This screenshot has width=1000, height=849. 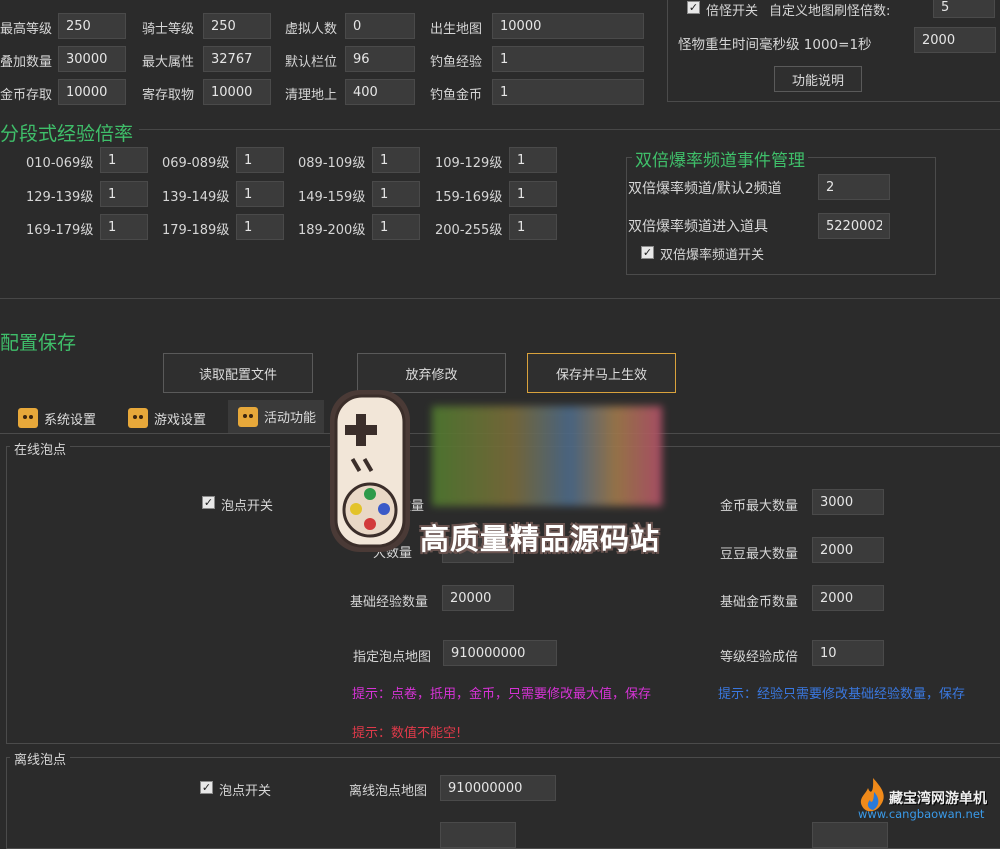 I want to click on base-gold-label: 基础金币数量, so click(x=759, y=602).